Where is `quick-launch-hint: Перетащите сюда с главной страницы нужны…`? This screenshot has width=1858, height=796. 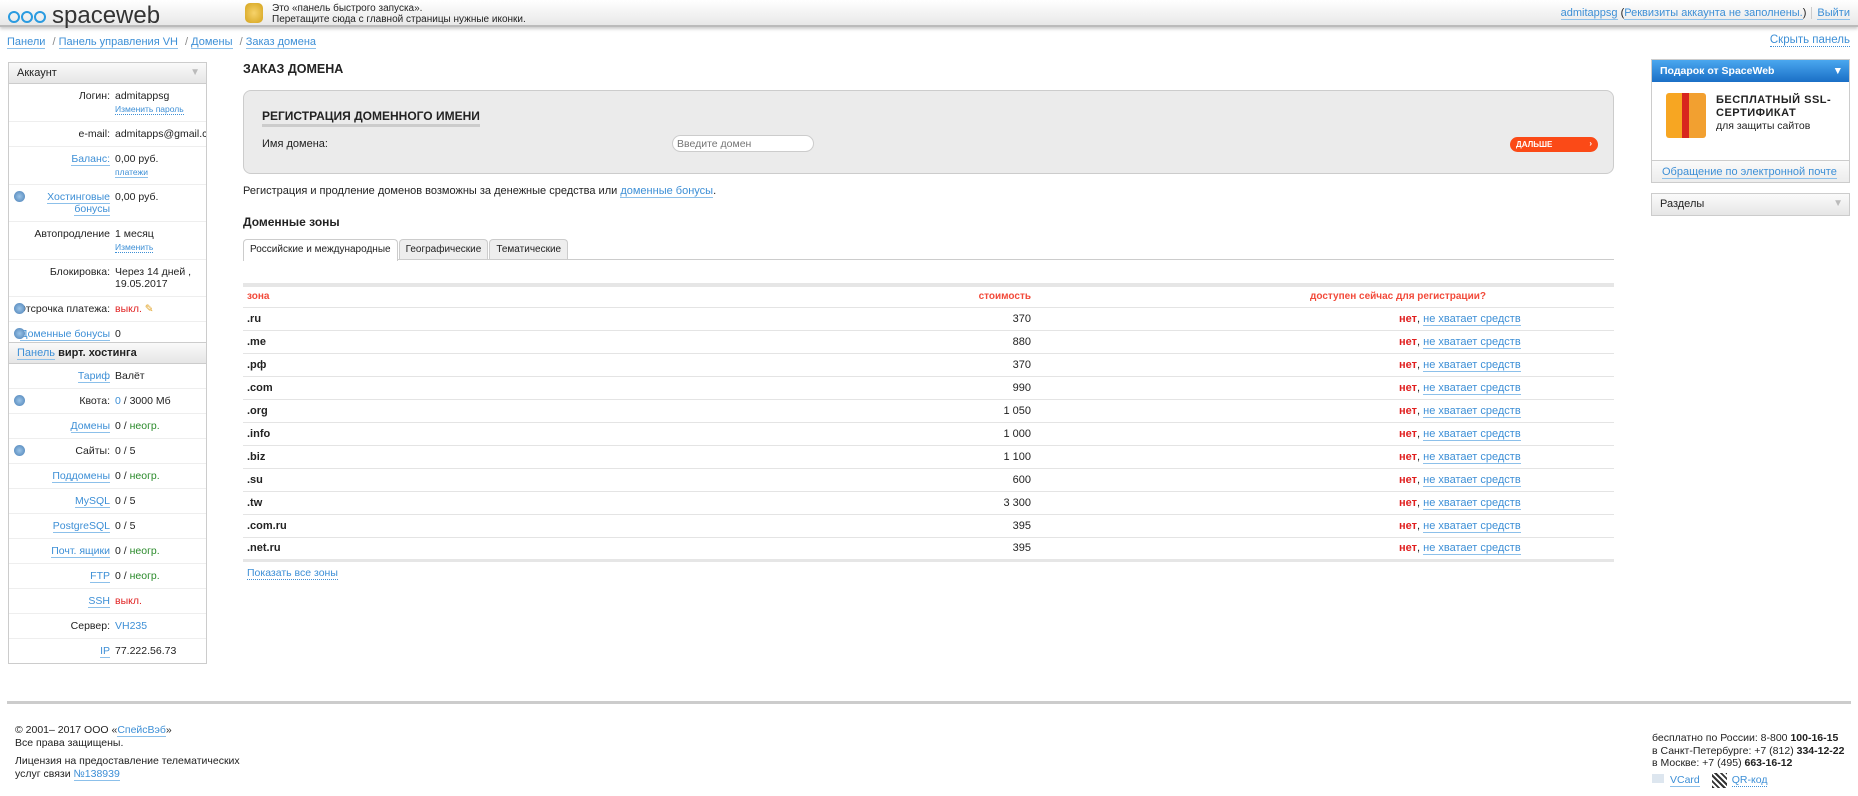 quick-launch-hint: Перетащите сюда с главной страницы нужны… is located at coordinates (399, 19).